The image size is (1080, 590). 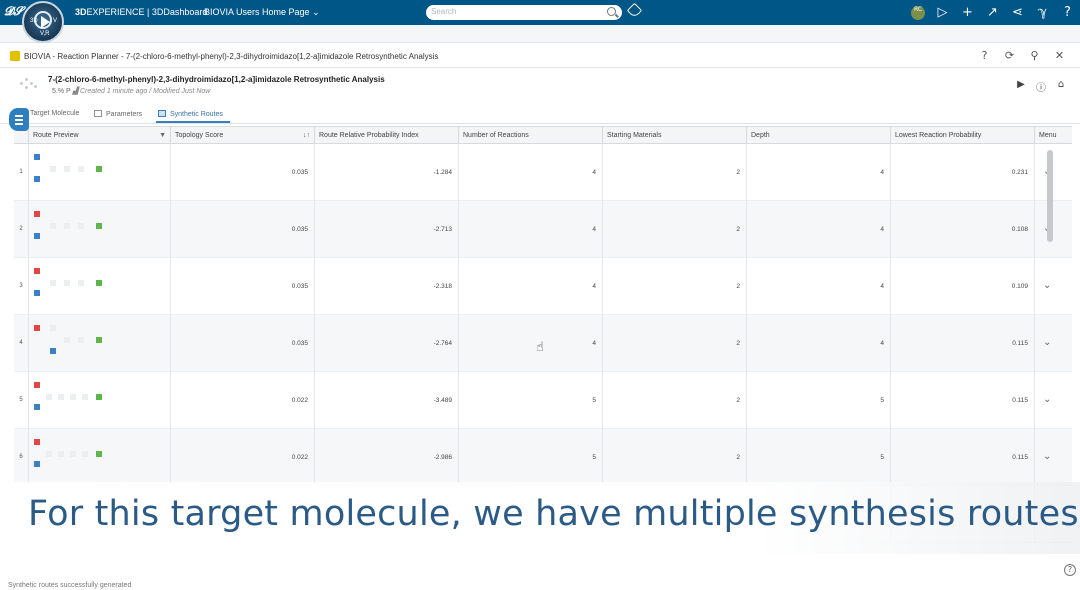 I want to click on column-menu: Menu, so click(x=1053, y=135).